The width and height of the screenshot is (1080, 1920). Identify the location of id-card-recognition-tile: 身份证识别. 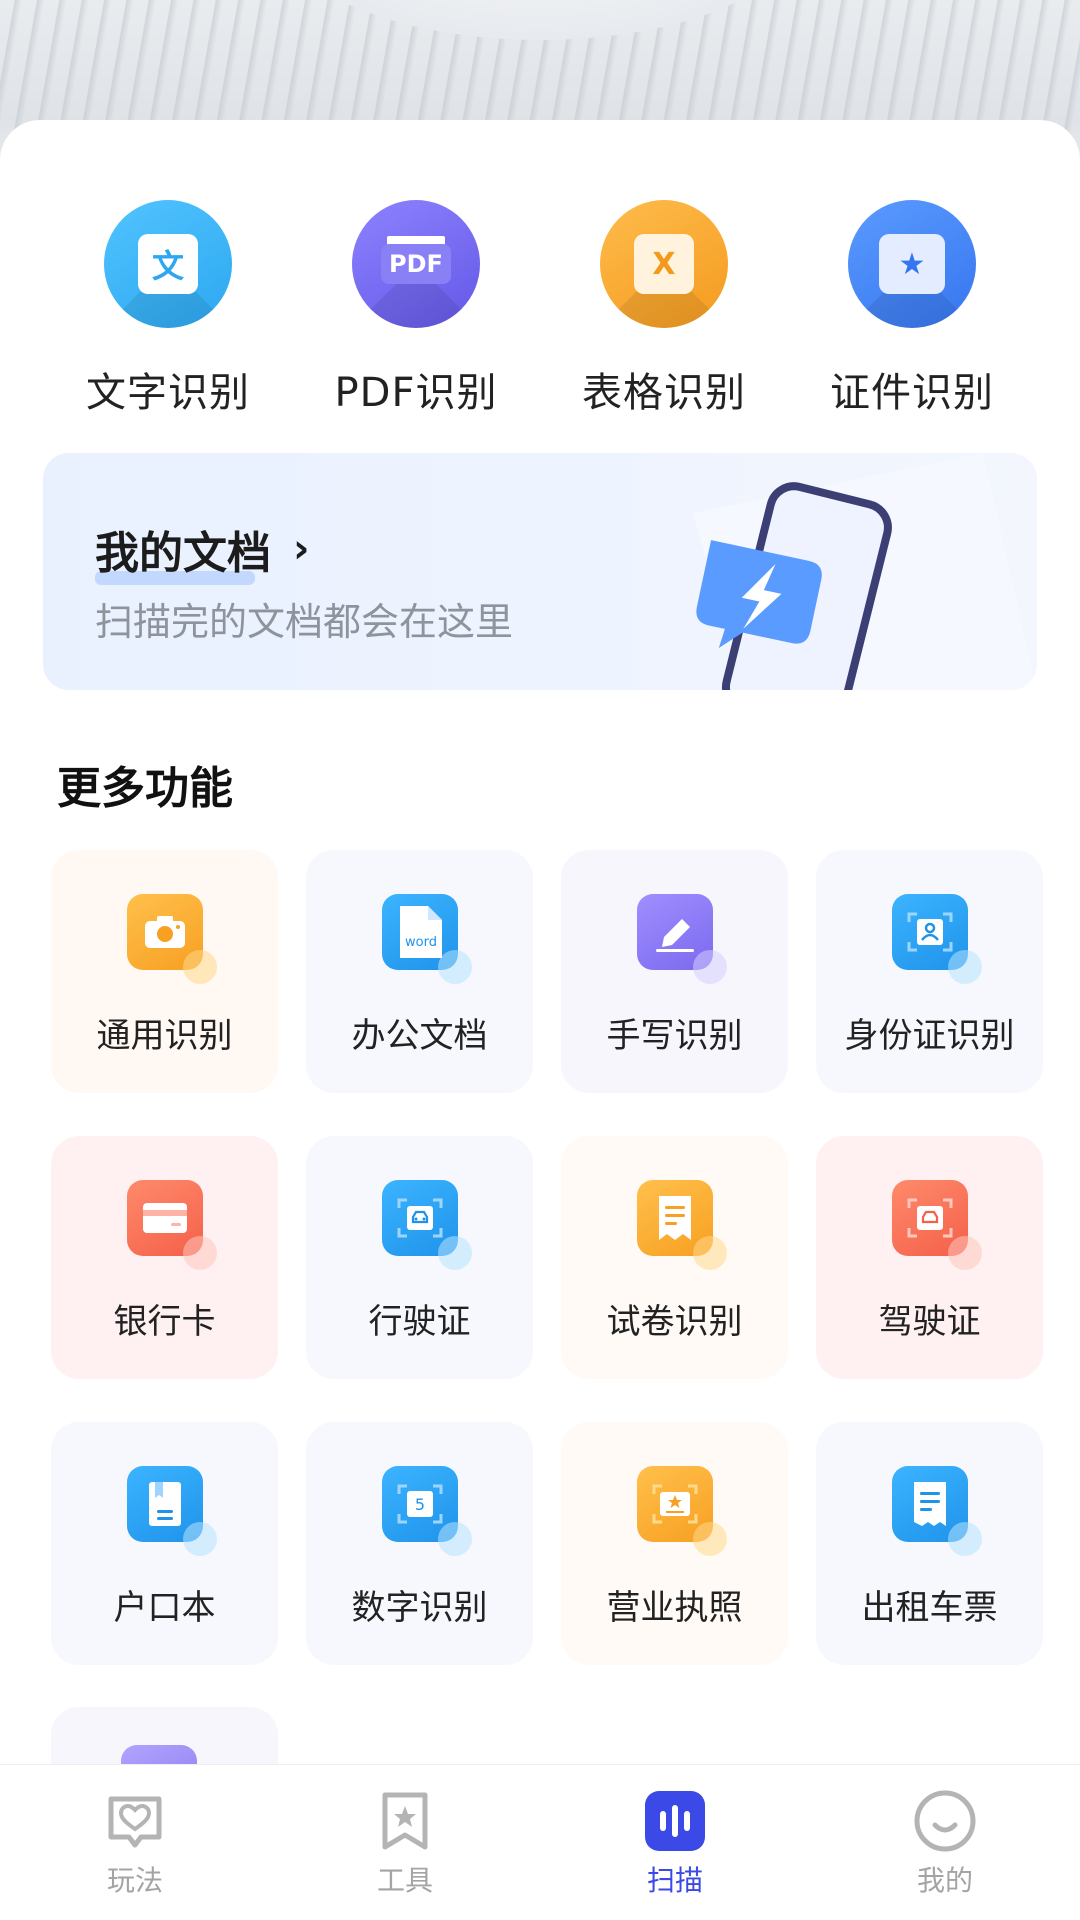
(929, 971).